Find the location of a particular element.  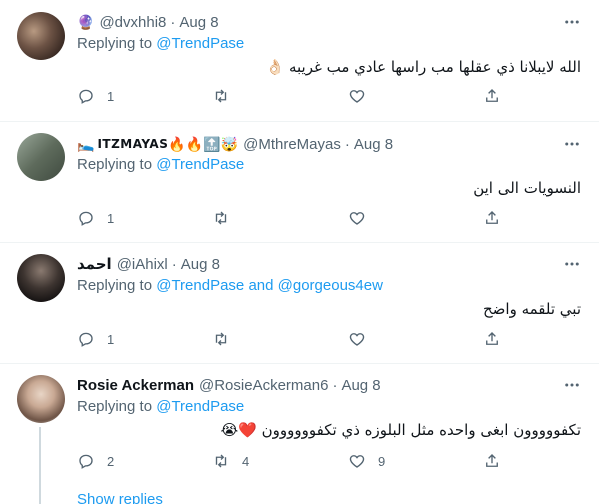

display-name: Rosie Ackerman is located at coordinates (135, 385).